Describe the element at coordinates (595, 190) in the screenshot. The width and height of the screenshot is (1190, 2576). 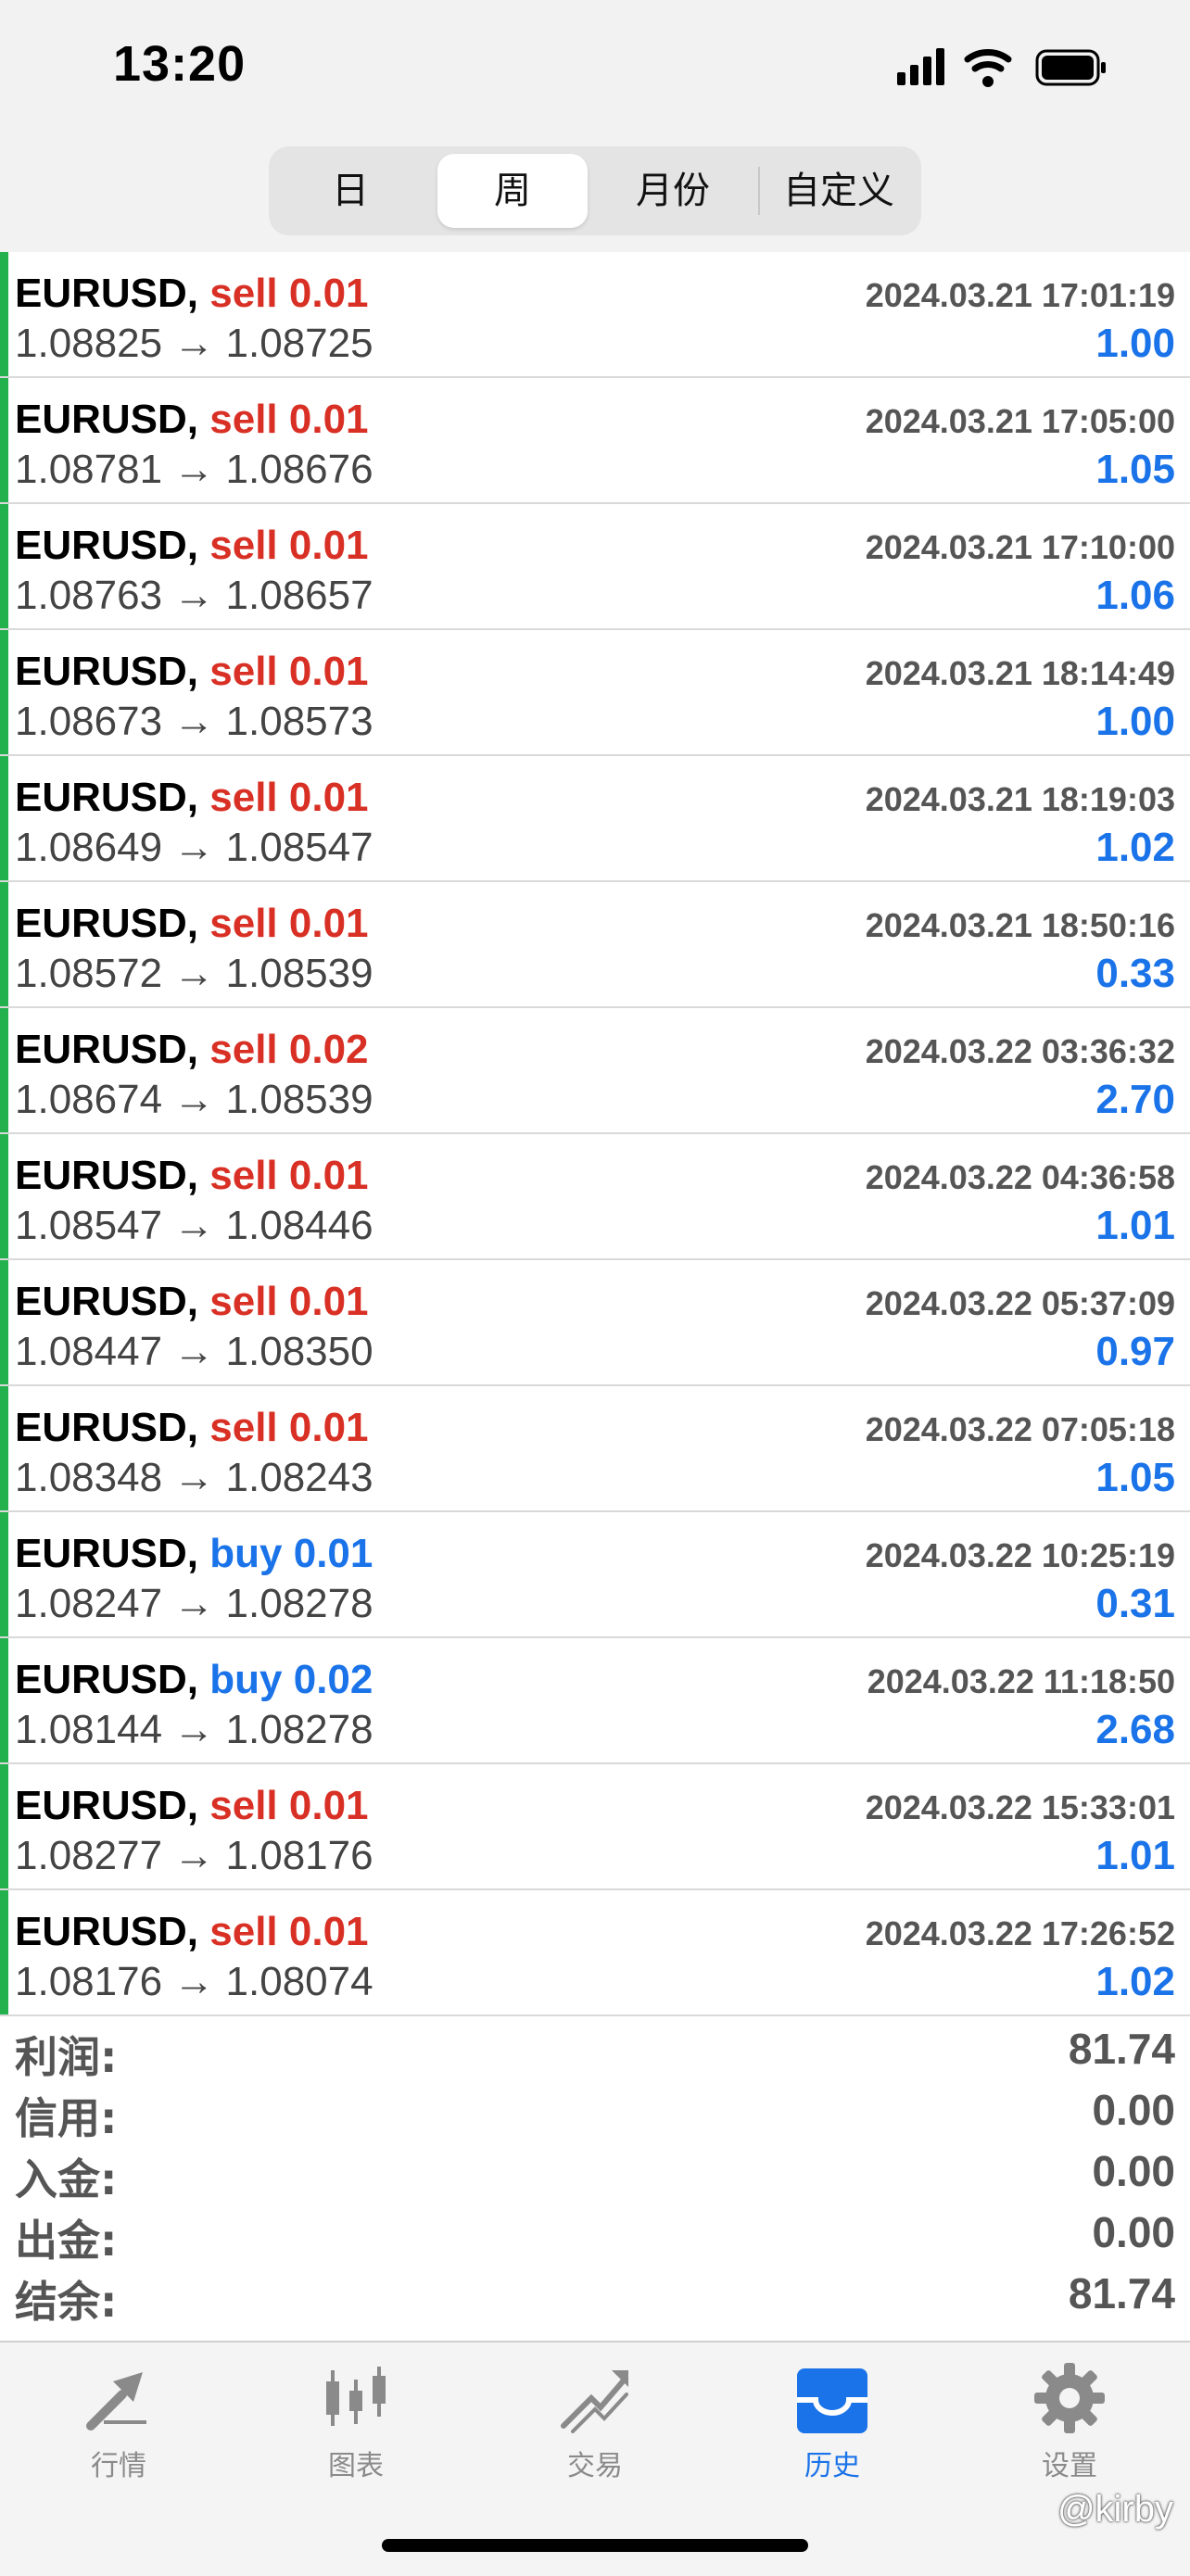
I see `period-segmented-control: 日 周 月份 自定义` at that location.